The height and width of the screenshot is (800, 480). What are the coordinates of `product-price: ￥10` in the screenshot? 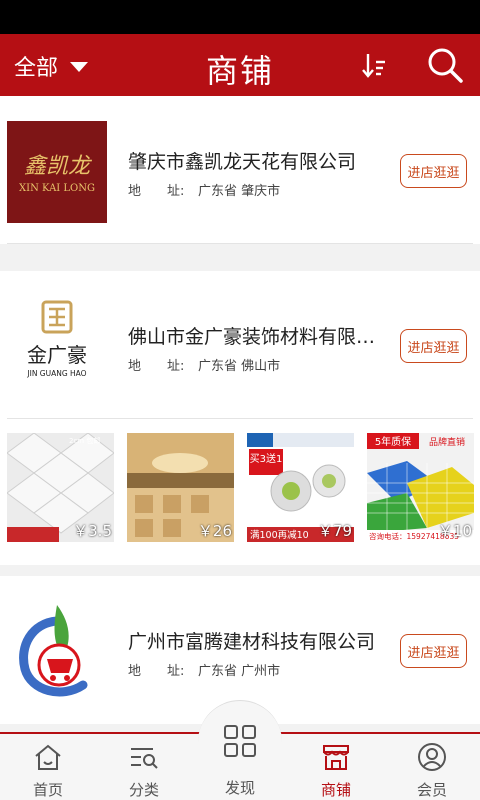 It's located at (454, 531).